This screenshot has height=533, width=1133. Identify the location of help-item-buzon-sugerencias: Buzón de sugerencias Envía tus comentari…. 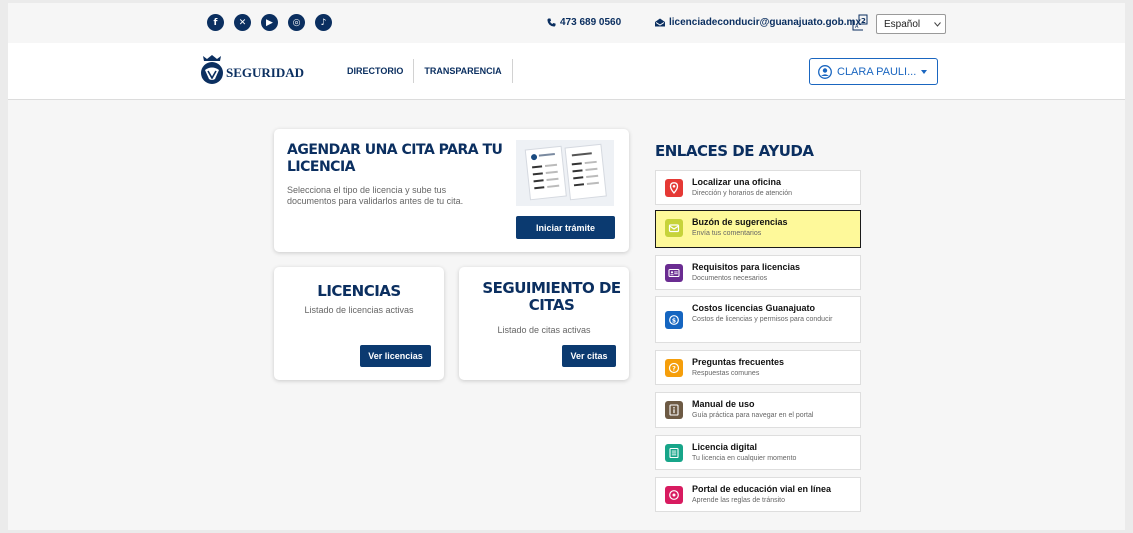
(758, 229).